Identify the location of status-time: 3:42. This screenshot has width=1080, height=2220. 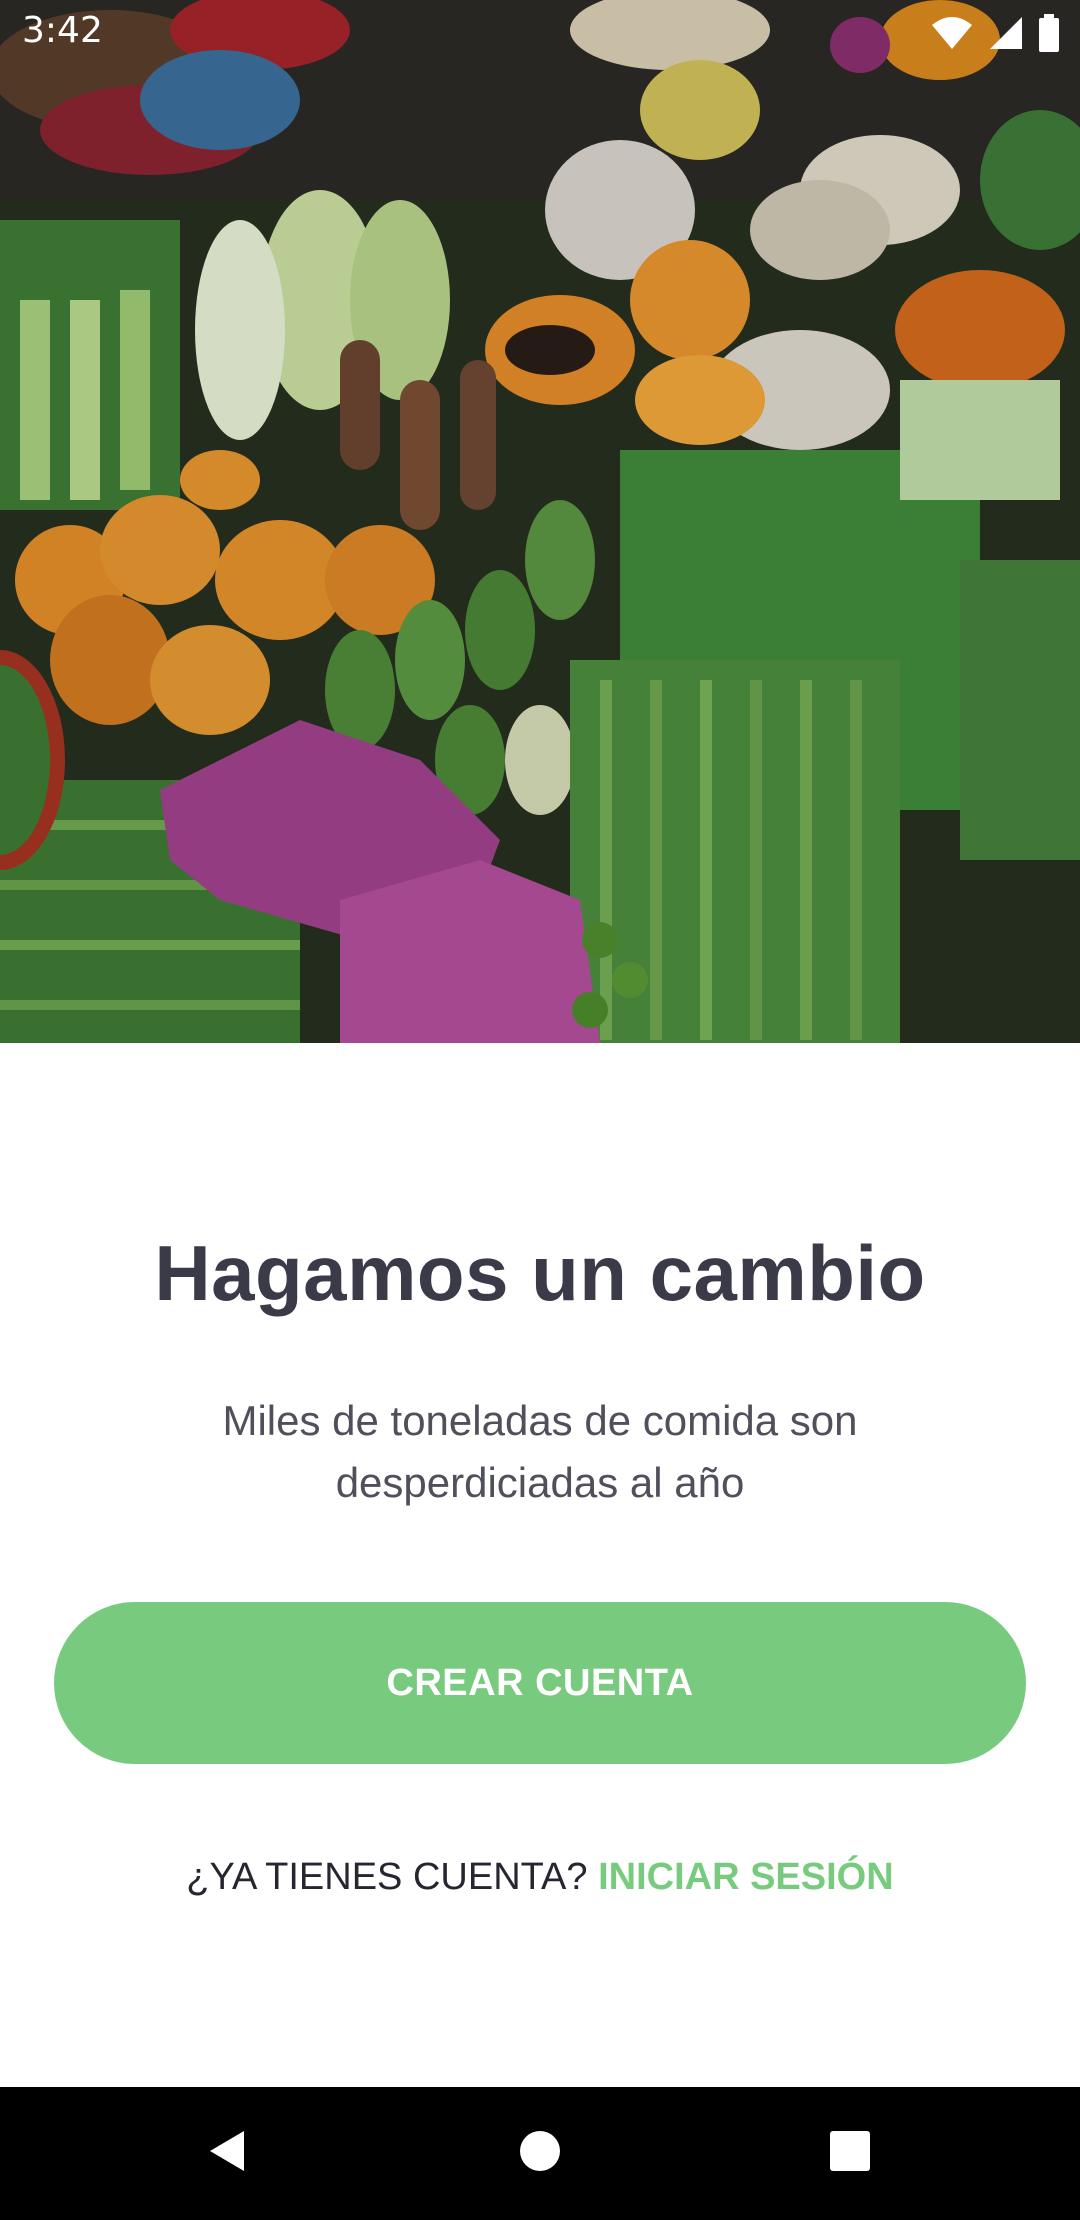
(62, 30).